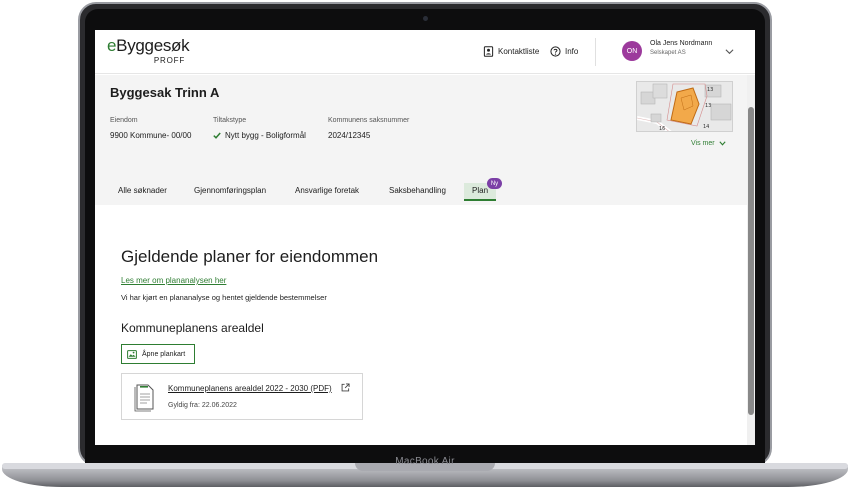  What do you see at coordinates (164, 354) in the screenshot?
I see `open-plan-map-label: Åpne plankart` at bounding box center [164, 354].